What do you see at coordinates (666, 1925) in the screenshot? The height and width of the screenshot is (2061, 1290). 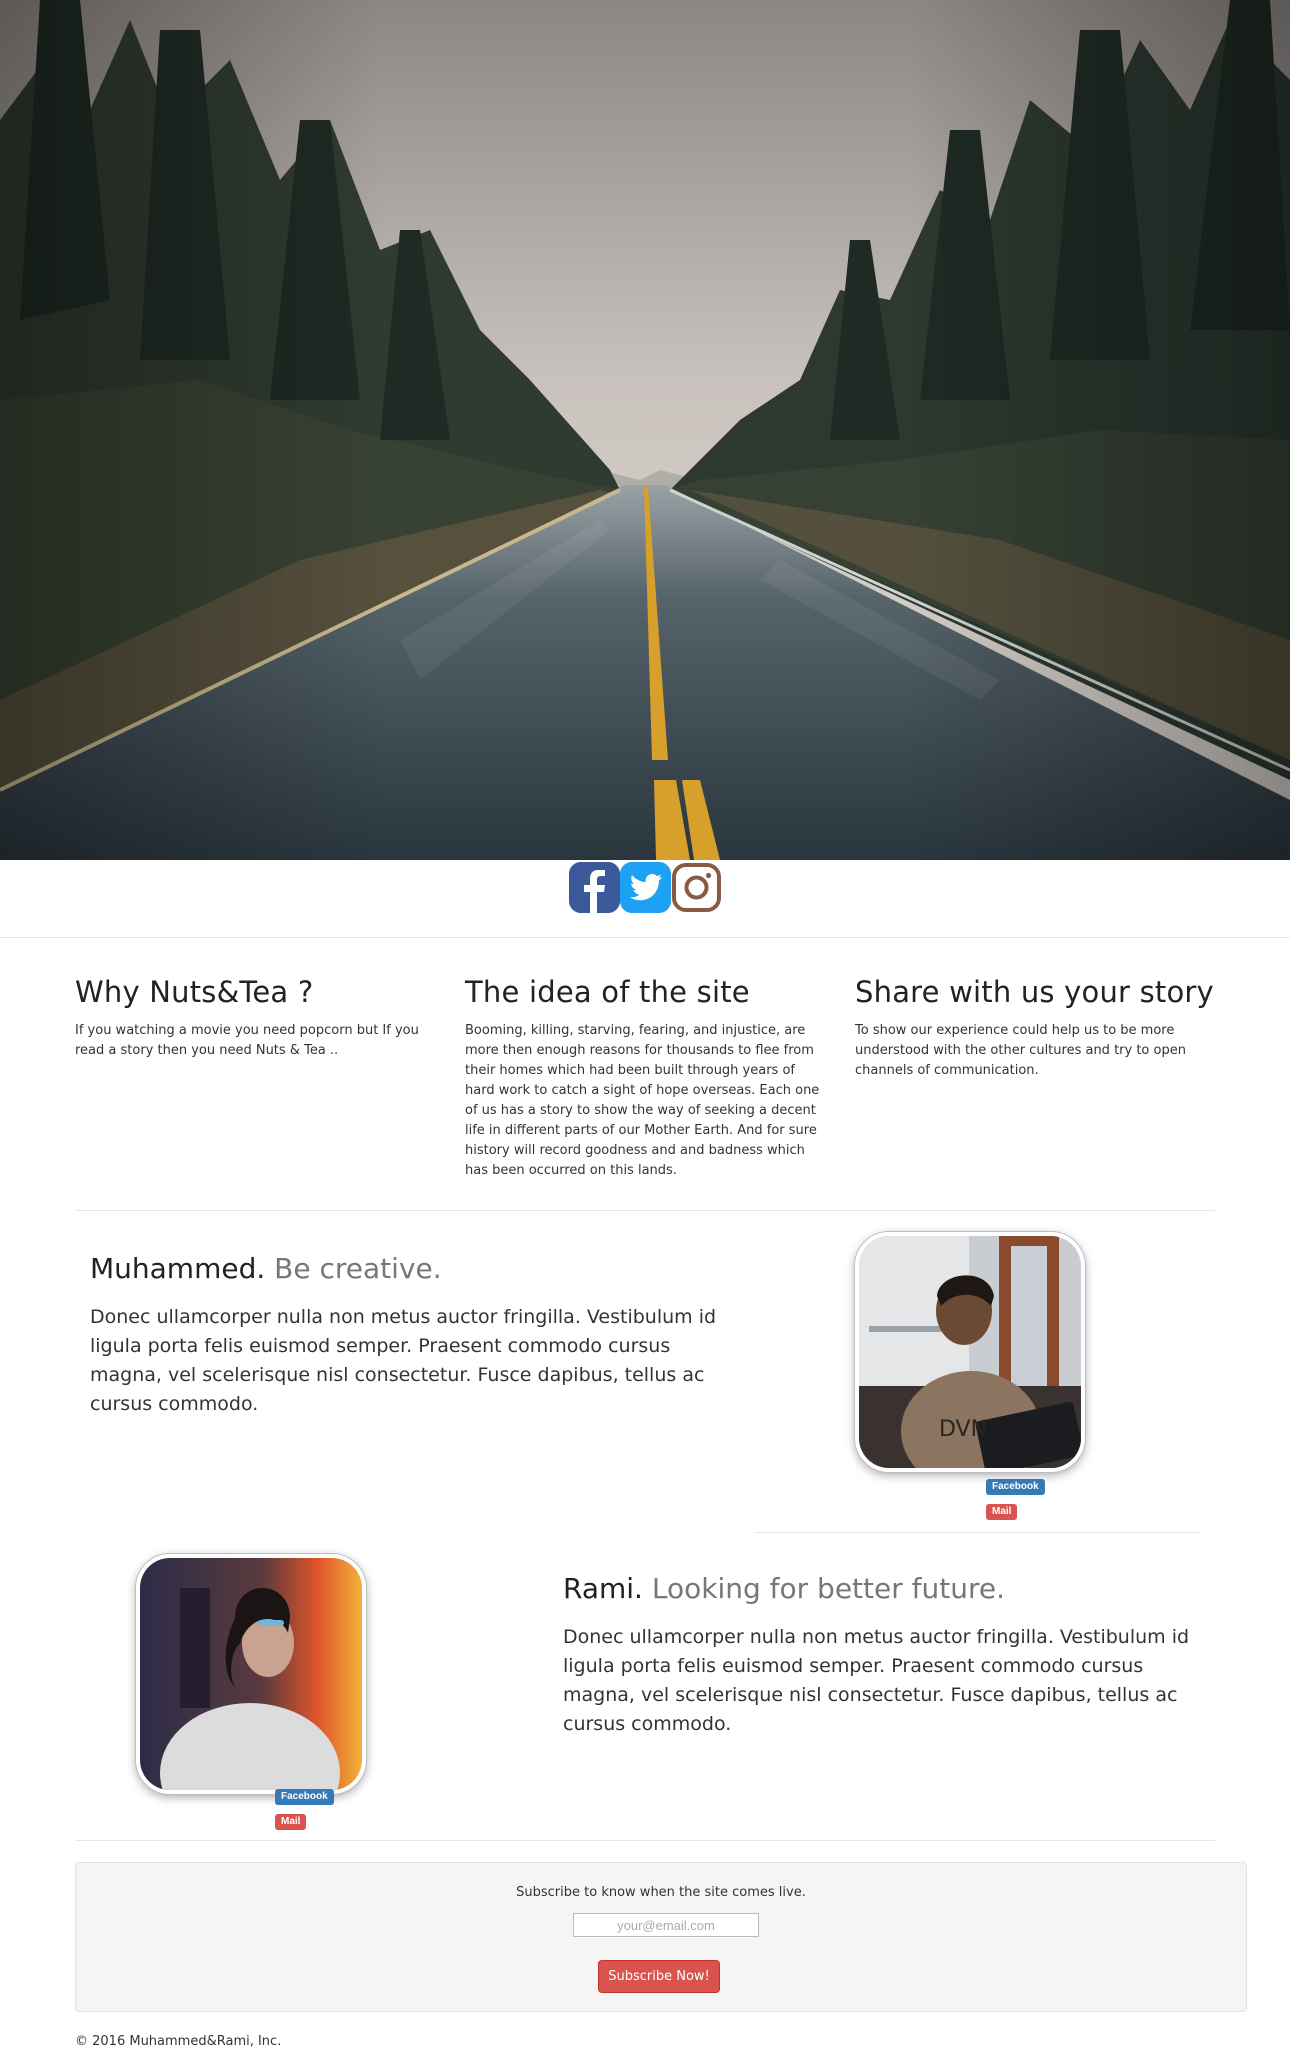 I see `email-input` at bounding box center [666, 1925].